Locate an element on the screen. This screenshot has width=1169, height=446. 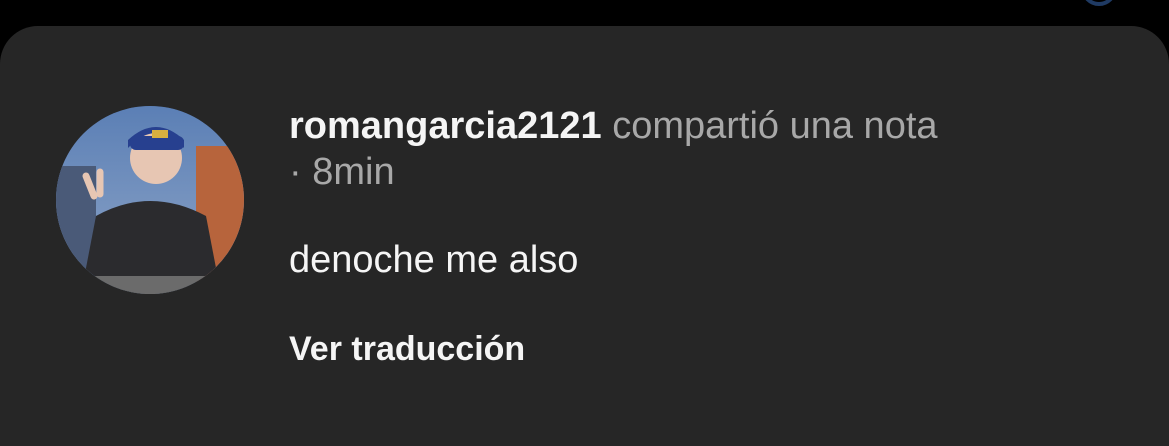
see-translation-button: Ver traducción is located at coordinates (407, 349).